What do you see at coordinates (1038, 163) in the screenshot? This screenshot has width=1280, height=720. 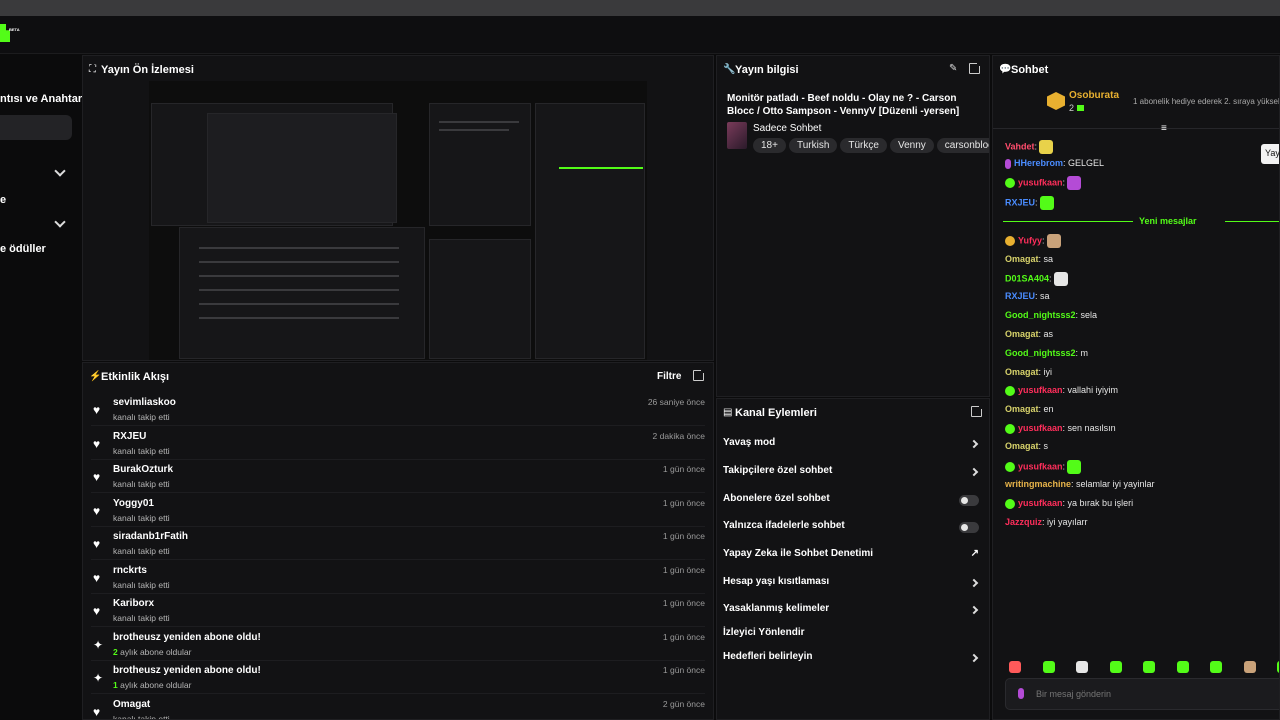 I see `chat-username: HHerebrom` at bounding box center [1038, 163].